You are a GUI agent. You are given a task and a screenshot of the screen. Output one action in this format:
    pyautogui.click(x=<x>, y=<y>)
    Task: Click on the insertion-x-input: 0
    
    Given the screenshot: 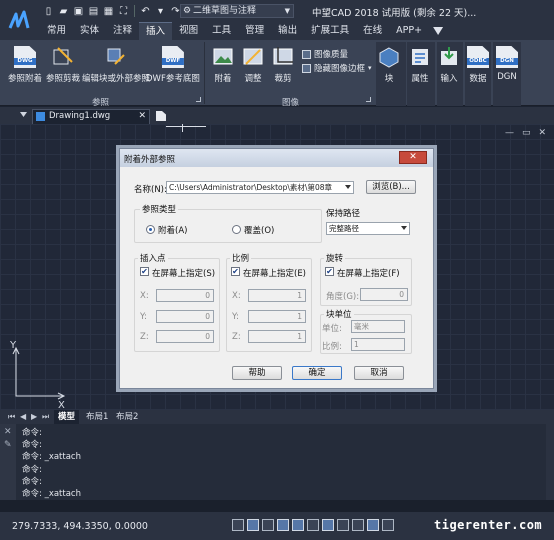 What is the action you would take?
    pyautogui.click(x=185, y=295)
    